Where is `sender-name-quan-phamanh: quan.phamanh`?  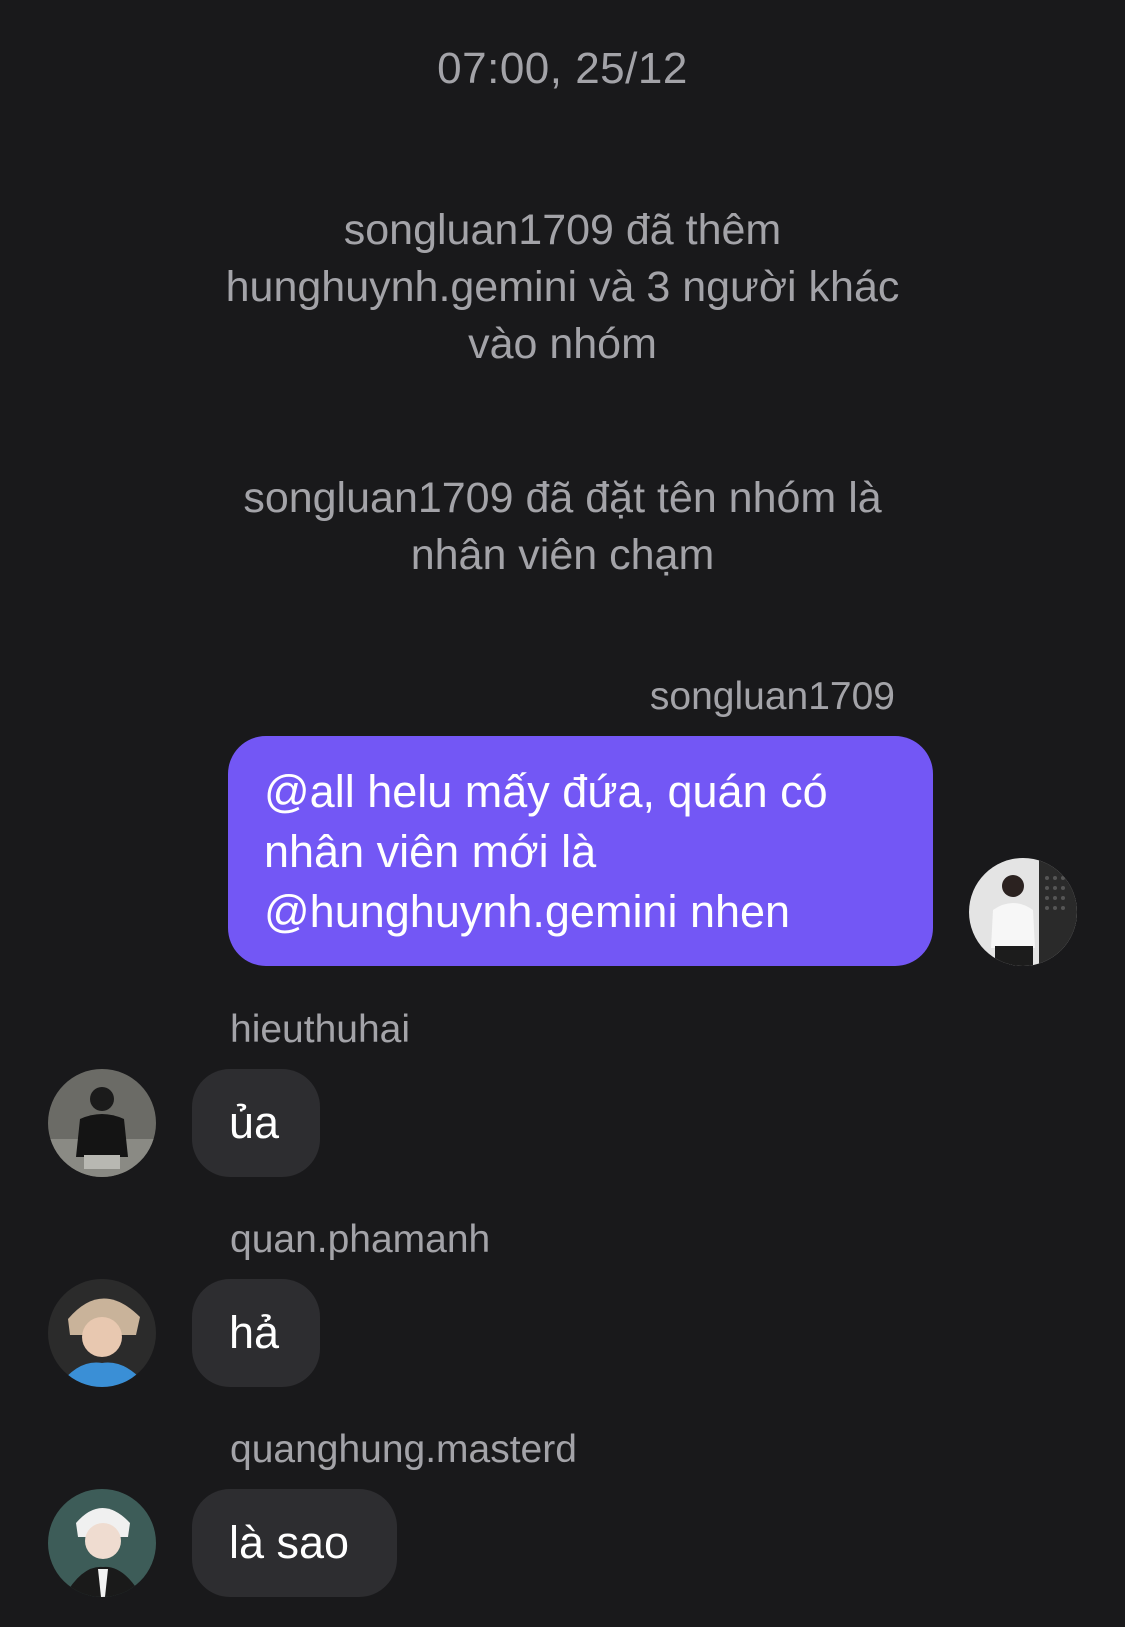
sender-name-quan-phamanh: quan.phamanh is located at coordinates (360, 1239).